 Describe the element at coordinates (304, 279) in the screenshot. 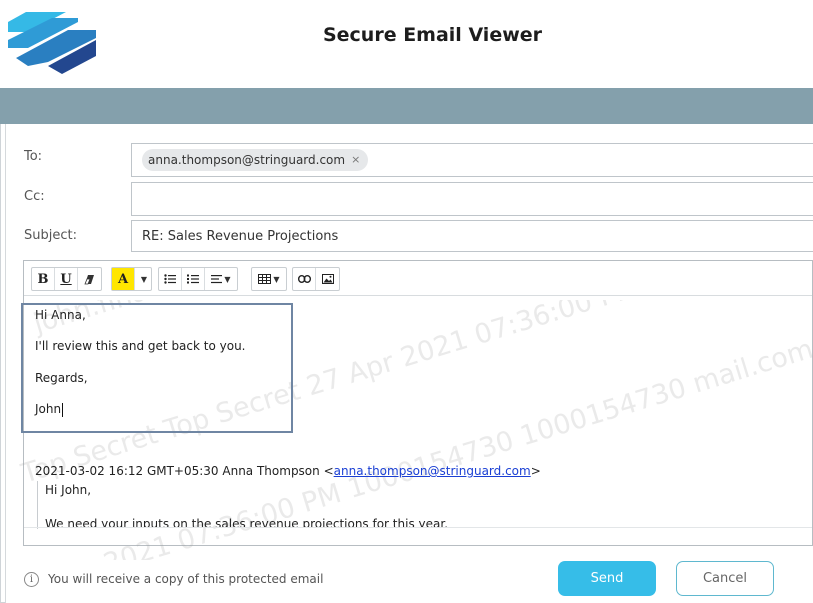

I see `link-button` at that location.